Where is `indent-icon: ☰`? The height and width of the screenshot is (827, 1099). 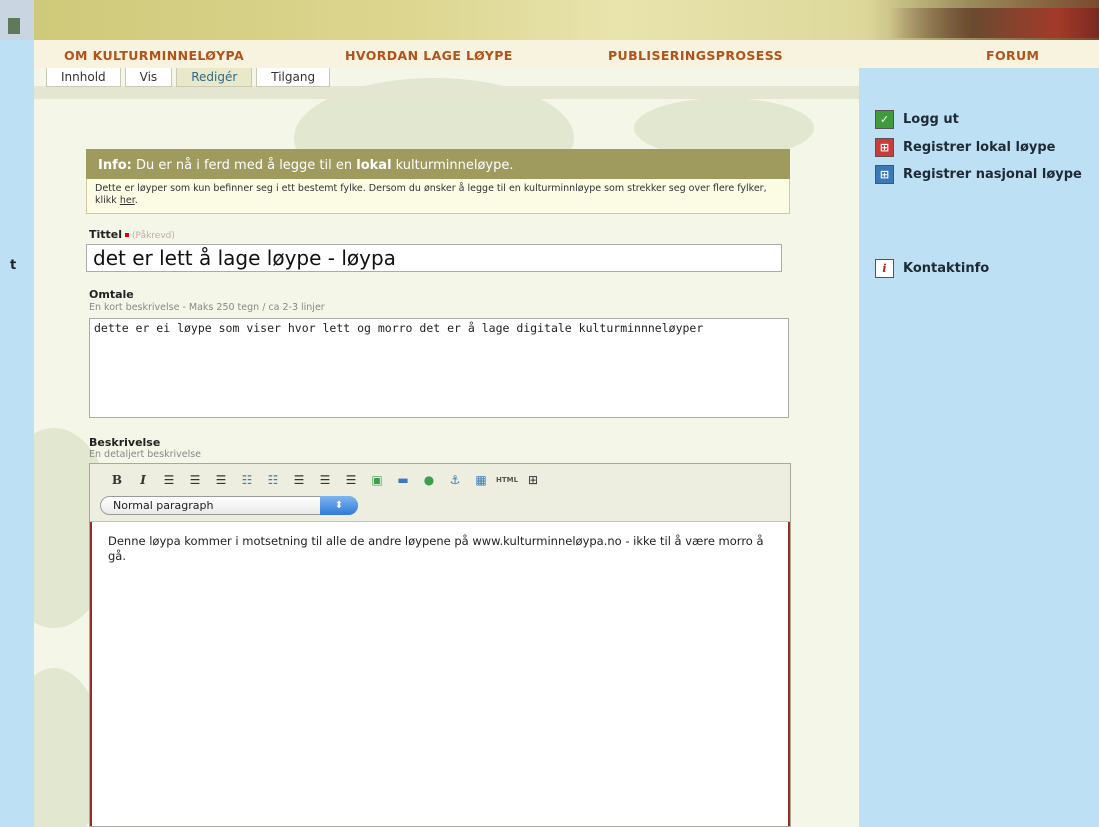 indent-icon: ☰ is located at coordinates (299, 480).